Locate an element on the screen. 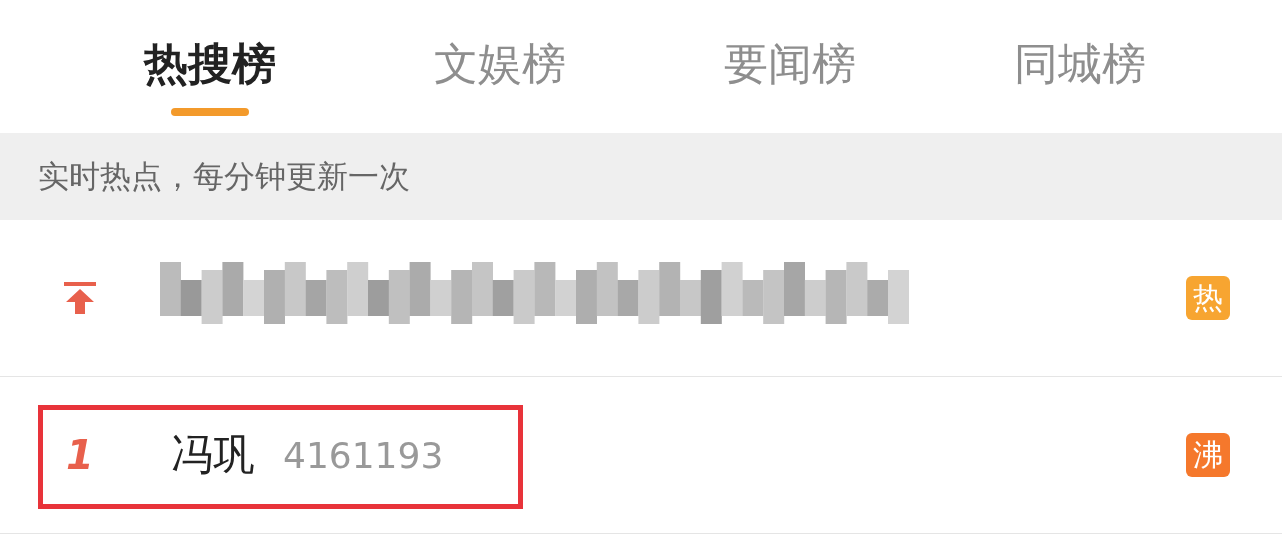  notice-text: 实时热点，每分钟更新一次 is located at coordinates (224, 176).